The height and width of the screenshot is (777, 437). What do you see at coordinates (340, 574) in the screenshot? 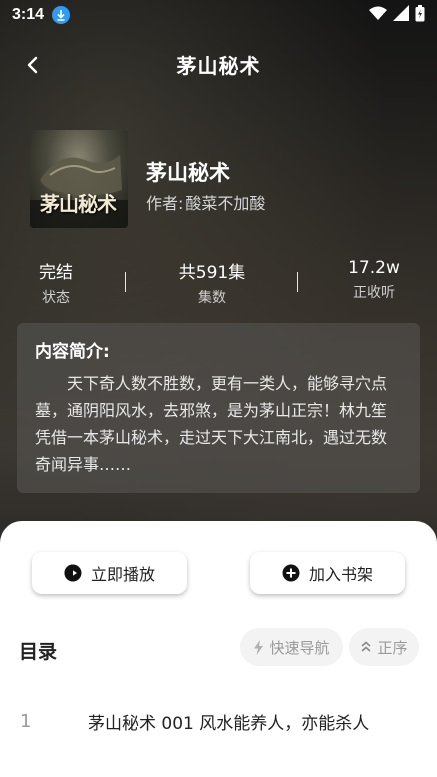
I see `add-to-shelf-label: 加入书架` at bounding box center [340, 574].